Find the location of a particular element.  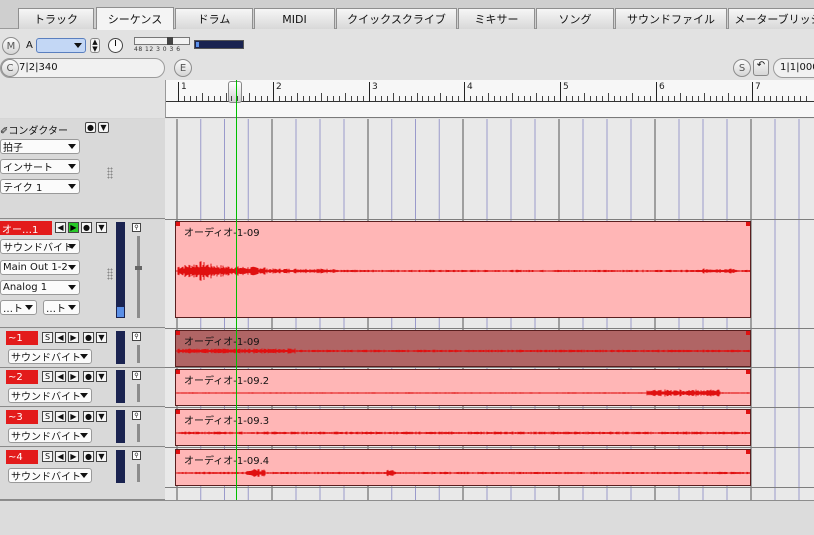

tab-1: トラック is located at coordinates (56, 18).